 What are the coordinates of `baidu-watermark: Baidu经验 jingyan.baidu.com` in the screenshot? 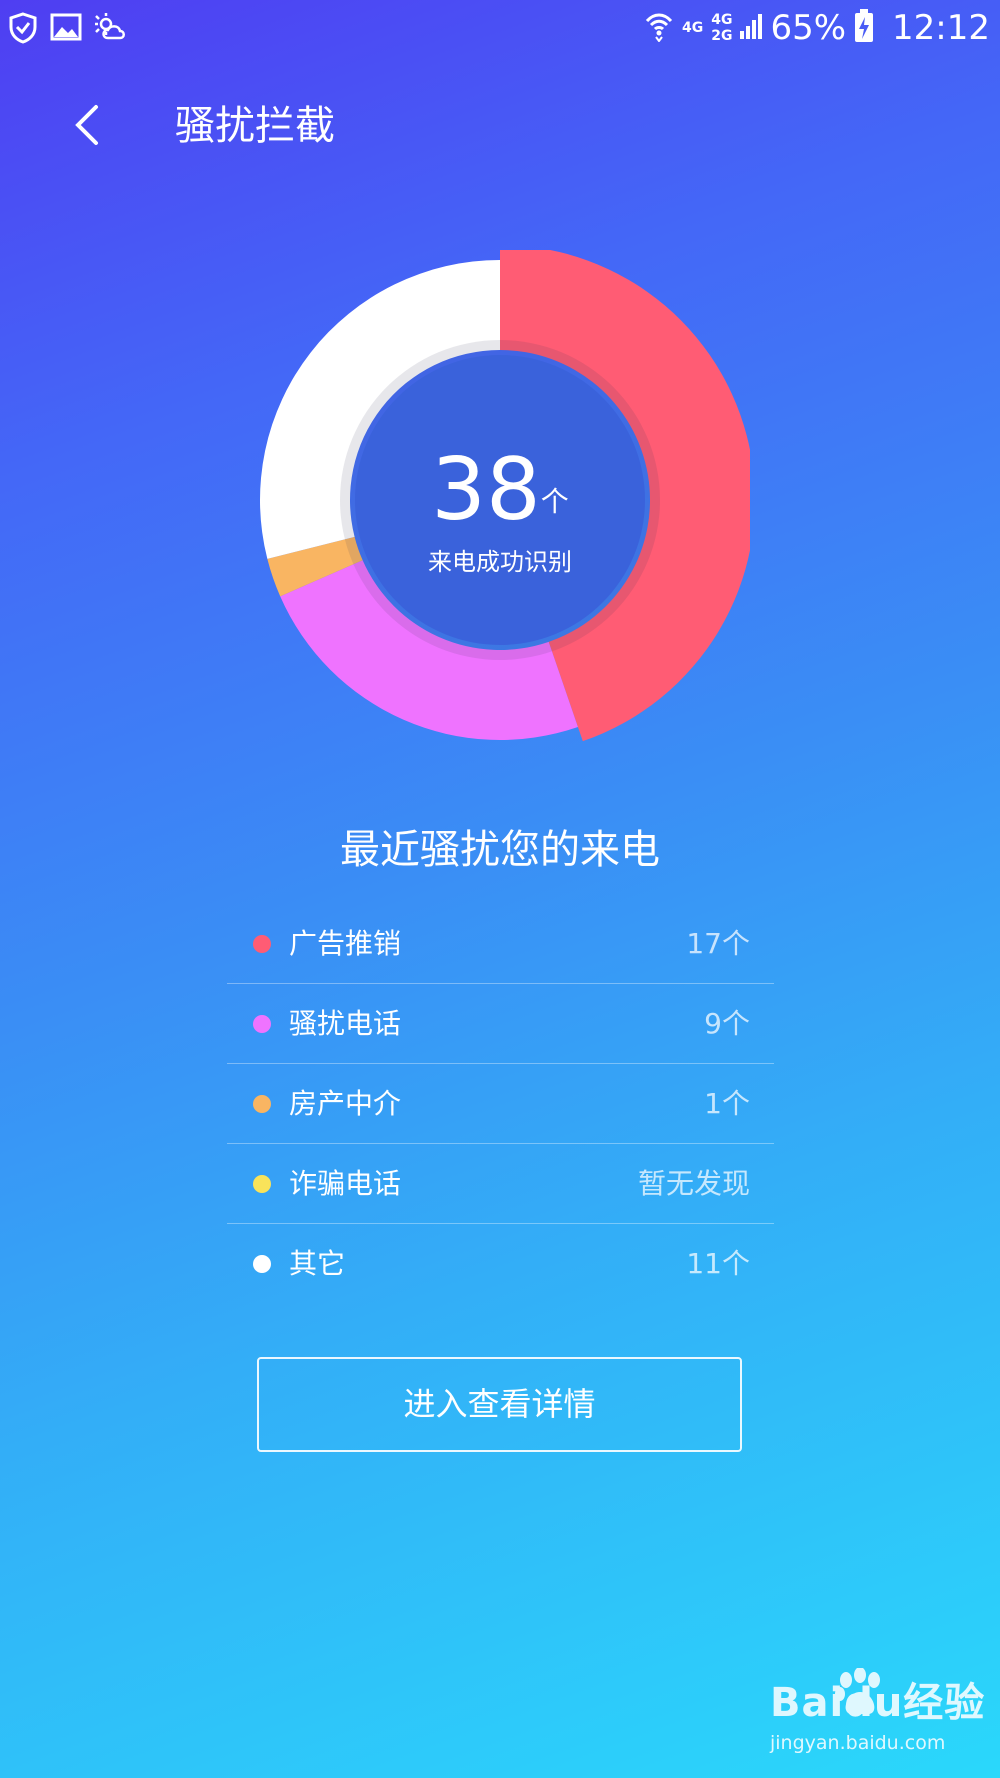 It's located at (875, 1718).